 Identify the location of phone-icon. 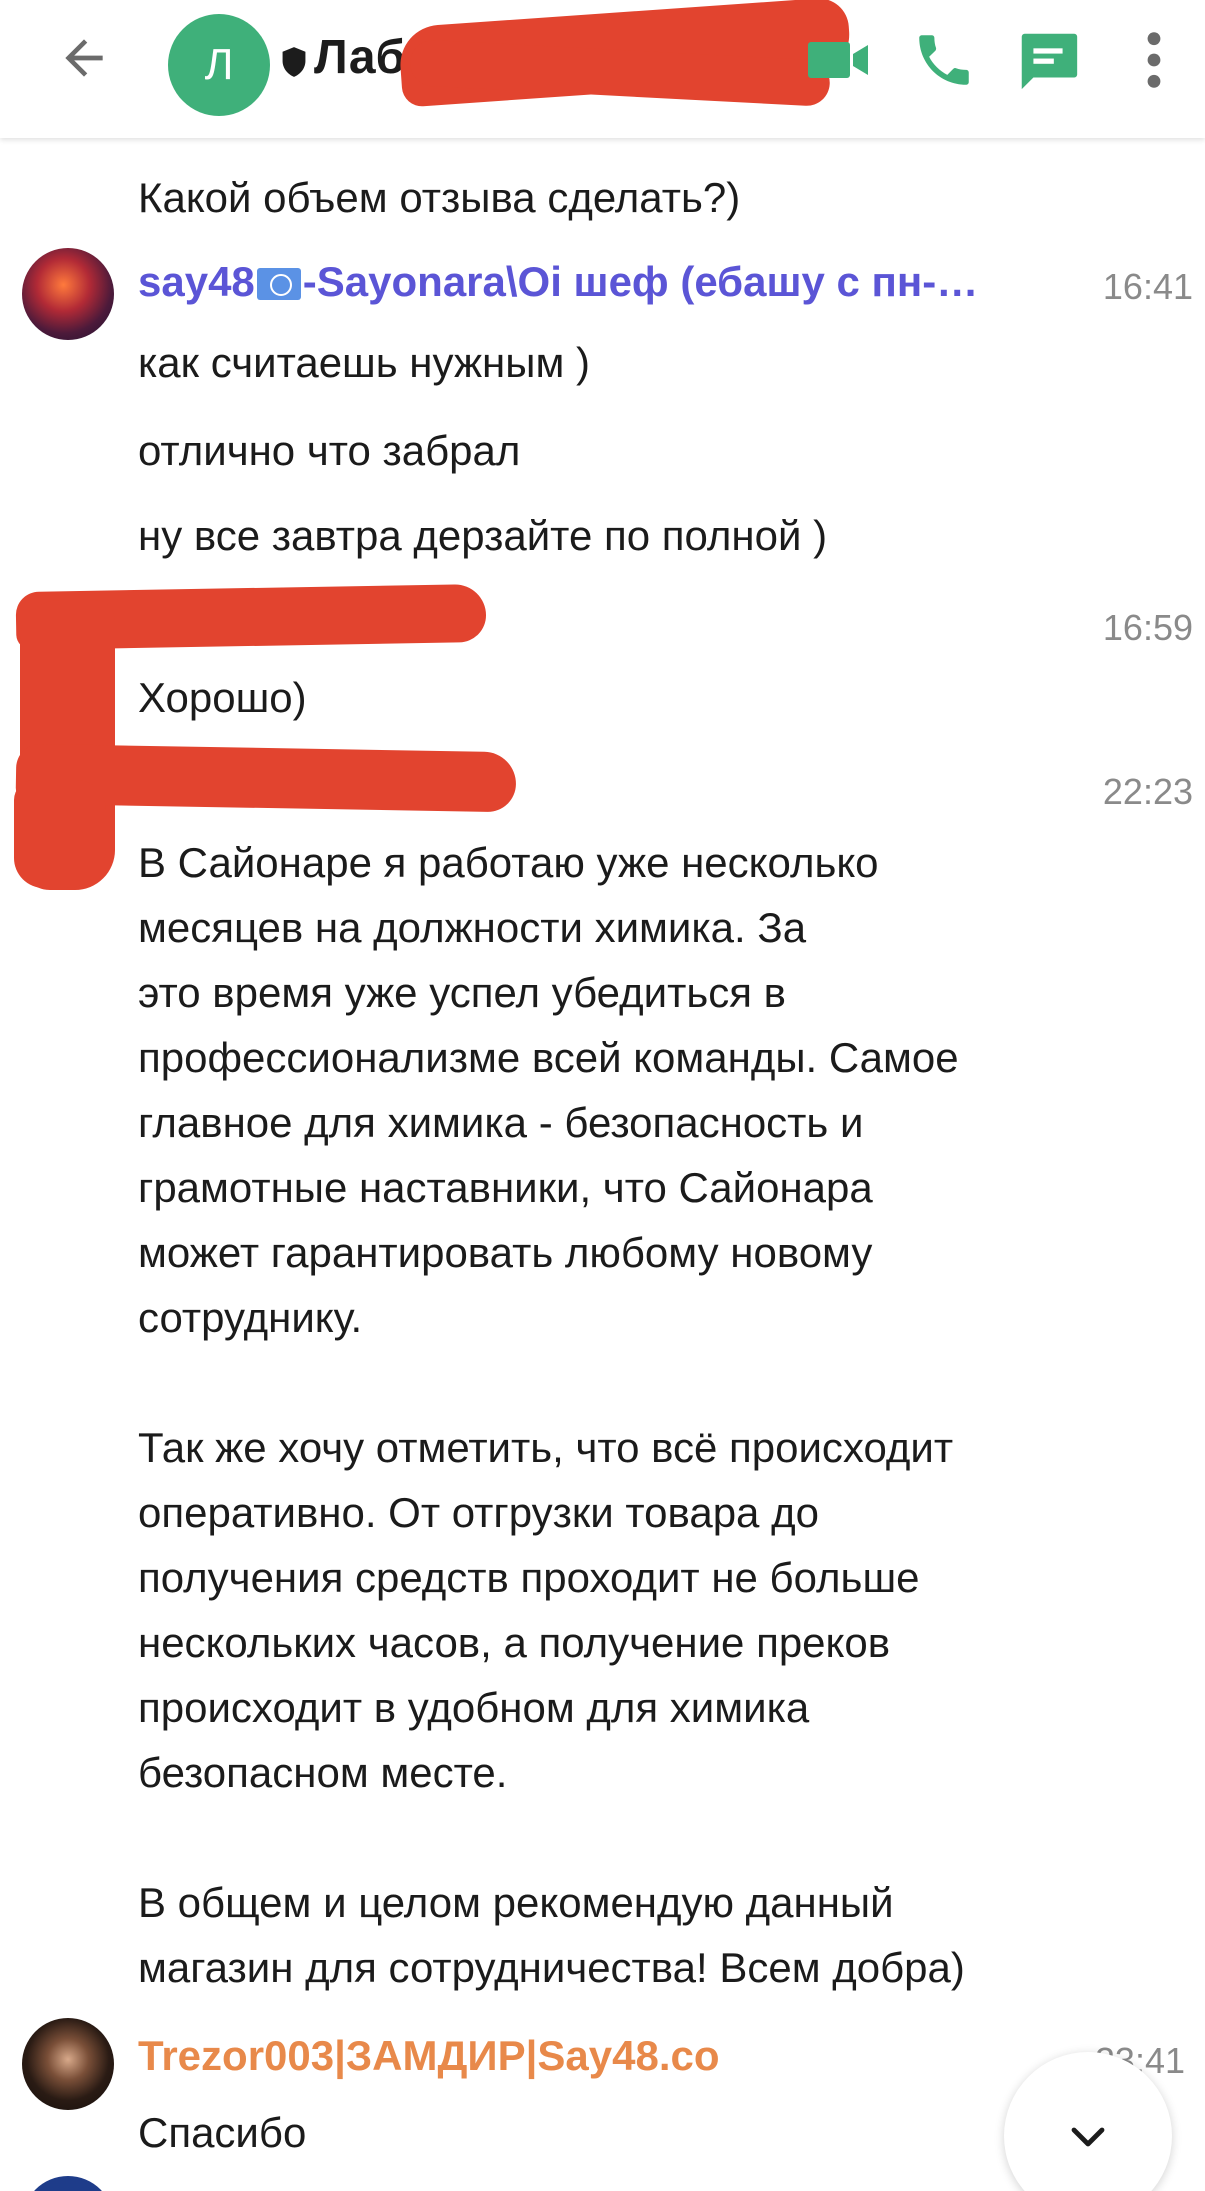
(944, 60).